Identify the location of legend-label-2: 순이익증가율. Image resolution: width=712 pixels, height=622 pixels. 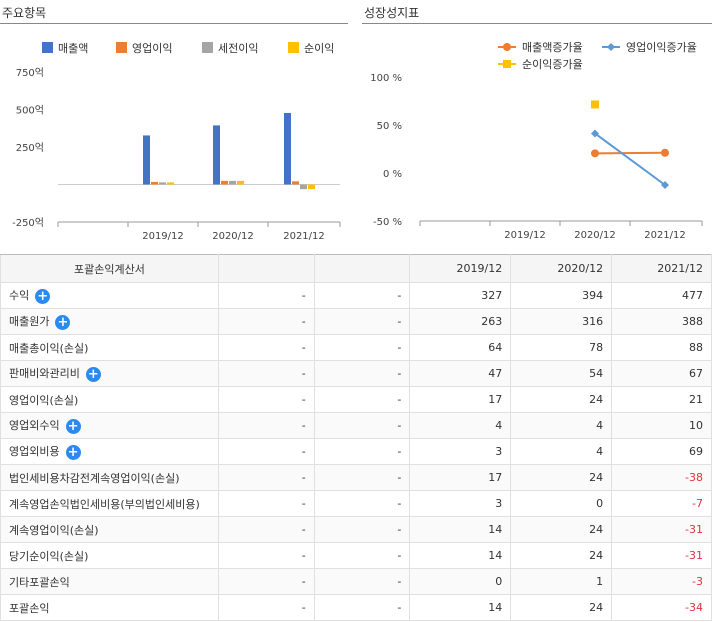
(552, 64).